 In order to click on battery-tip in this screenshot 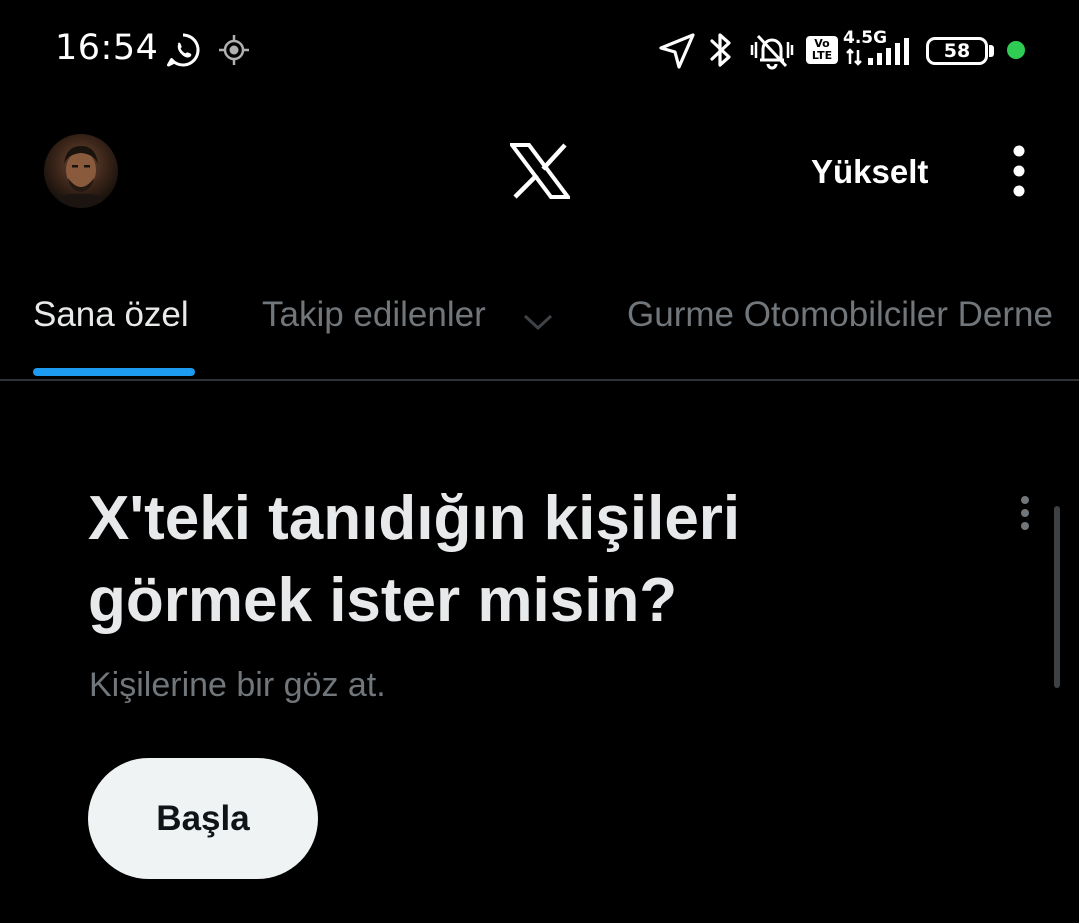, I will do `click(991, 51)`.